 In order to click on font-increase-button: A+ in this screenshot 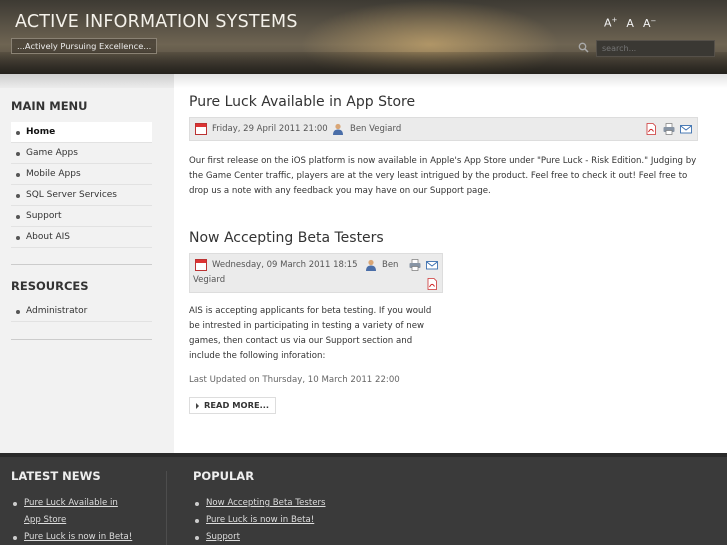, I will do `click(610, 23)`.